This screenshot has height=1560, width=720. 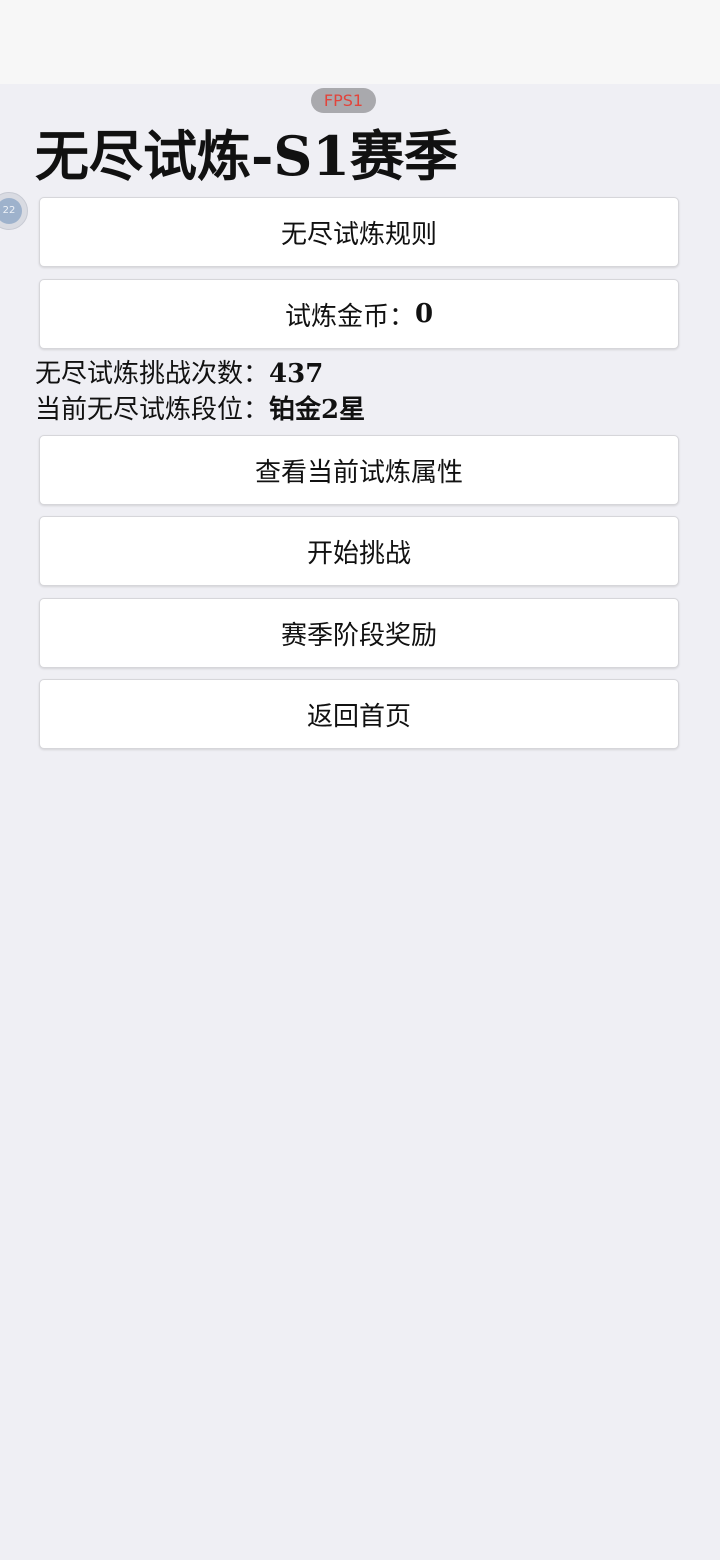 I want to click on season-rewards-button-label: 赛季阶段奖励, so click(x=358, y=635).